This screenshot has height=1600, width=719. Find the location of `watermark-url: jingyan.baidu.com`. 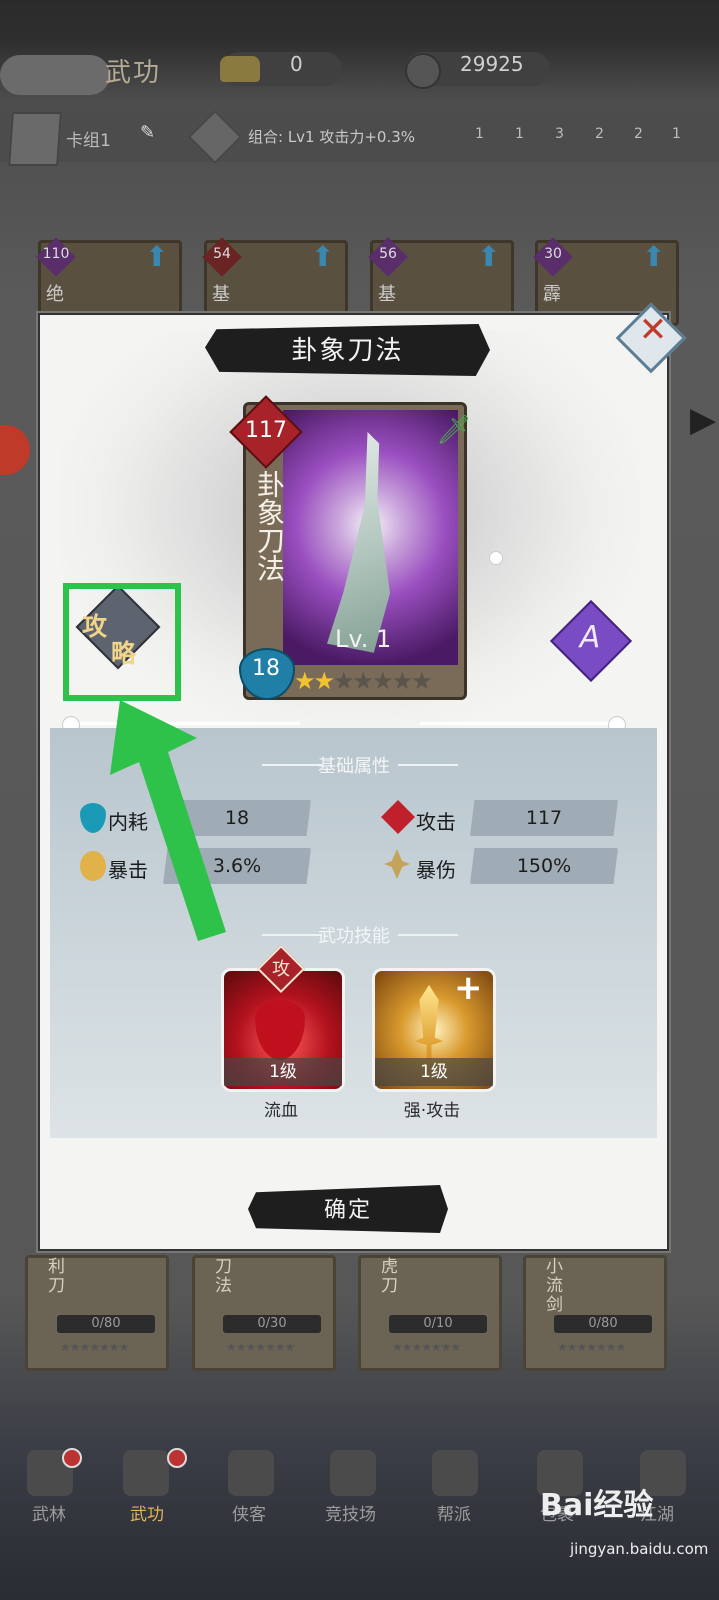

watermark-url: jingyan.baidu.com is located at coordinates (639, 1549).